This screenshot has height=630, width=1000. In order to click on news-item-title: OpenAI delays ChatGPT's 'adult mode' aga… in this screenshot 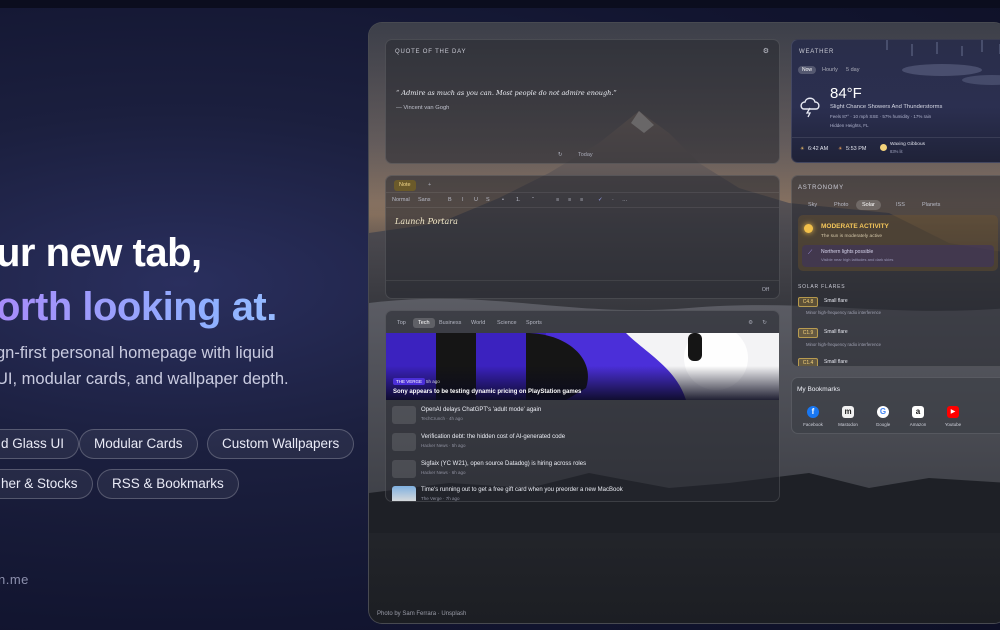, I will do `click(481, 410)`.